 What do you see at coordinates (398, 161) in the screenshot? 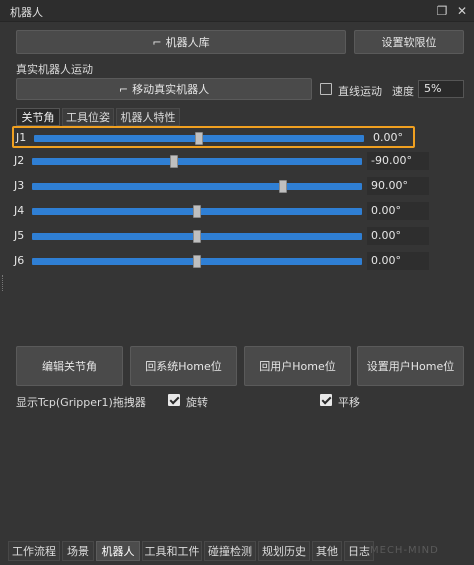
I see `joint-value-field: -90.00°` at bounding box center [398, 161].